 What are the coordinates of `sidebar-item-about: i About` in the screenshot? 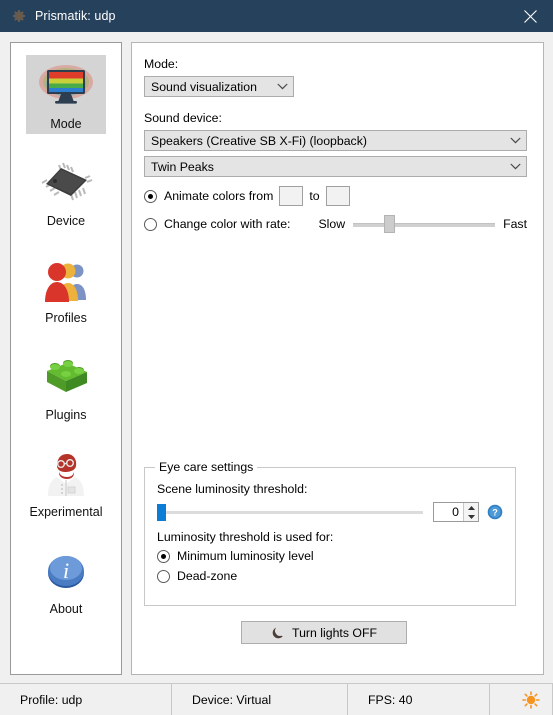 It's located at (66, 579).